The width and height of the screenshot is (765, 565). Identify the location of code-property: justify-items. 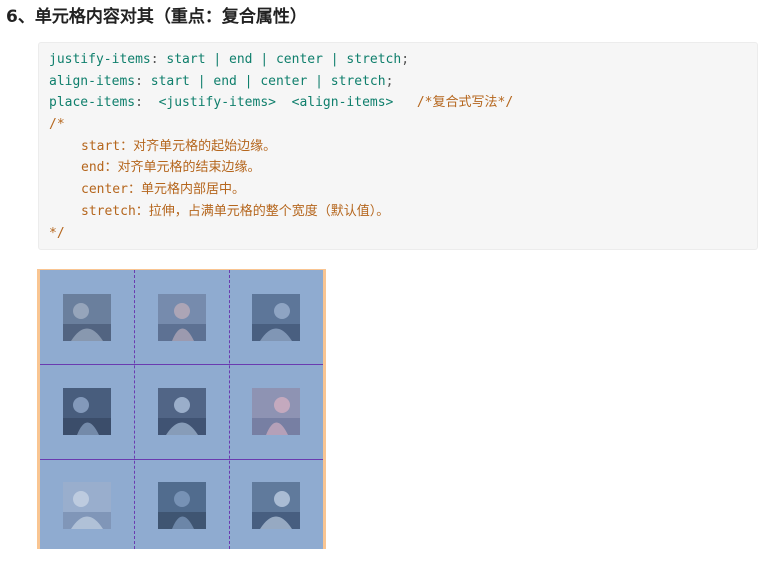
(100, 59).